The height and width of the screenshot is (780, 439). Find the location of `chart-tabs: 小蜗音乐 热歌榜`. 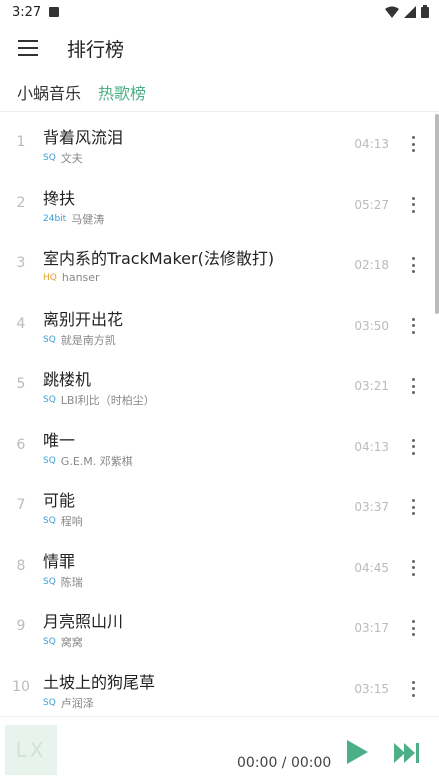

chart-tabs: 小蜗音乐 热歌榜 is located at coordinates (219, 92).